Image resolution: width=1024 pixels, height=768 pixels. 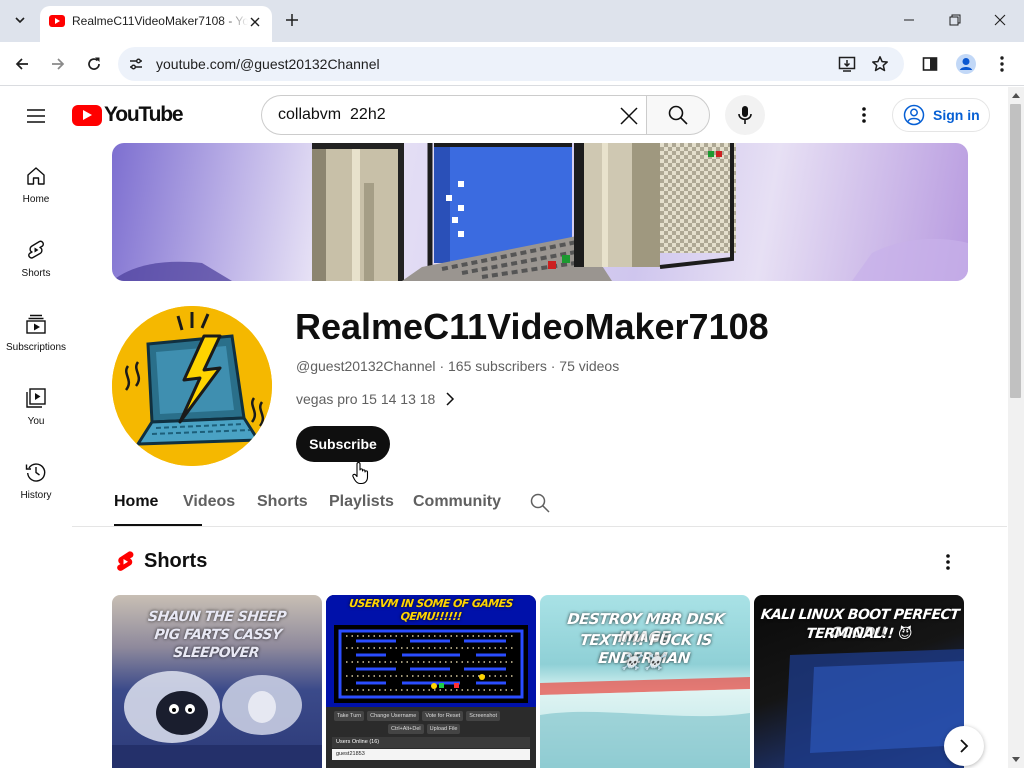 I want to click on browser-tab: RealmeC11VideoMaker7108 - YouTube, so click(x=156, y=24).